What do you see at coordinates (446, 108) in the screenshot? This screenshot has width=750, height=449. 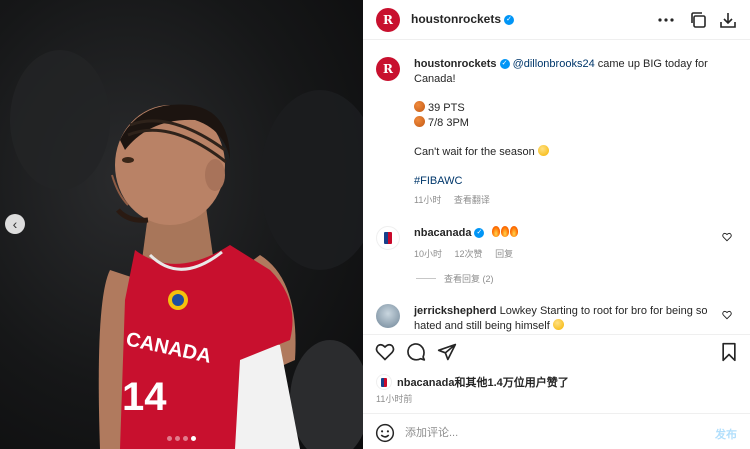 I see `stat-points: 39 PTS` at bounding box center [446, 108].